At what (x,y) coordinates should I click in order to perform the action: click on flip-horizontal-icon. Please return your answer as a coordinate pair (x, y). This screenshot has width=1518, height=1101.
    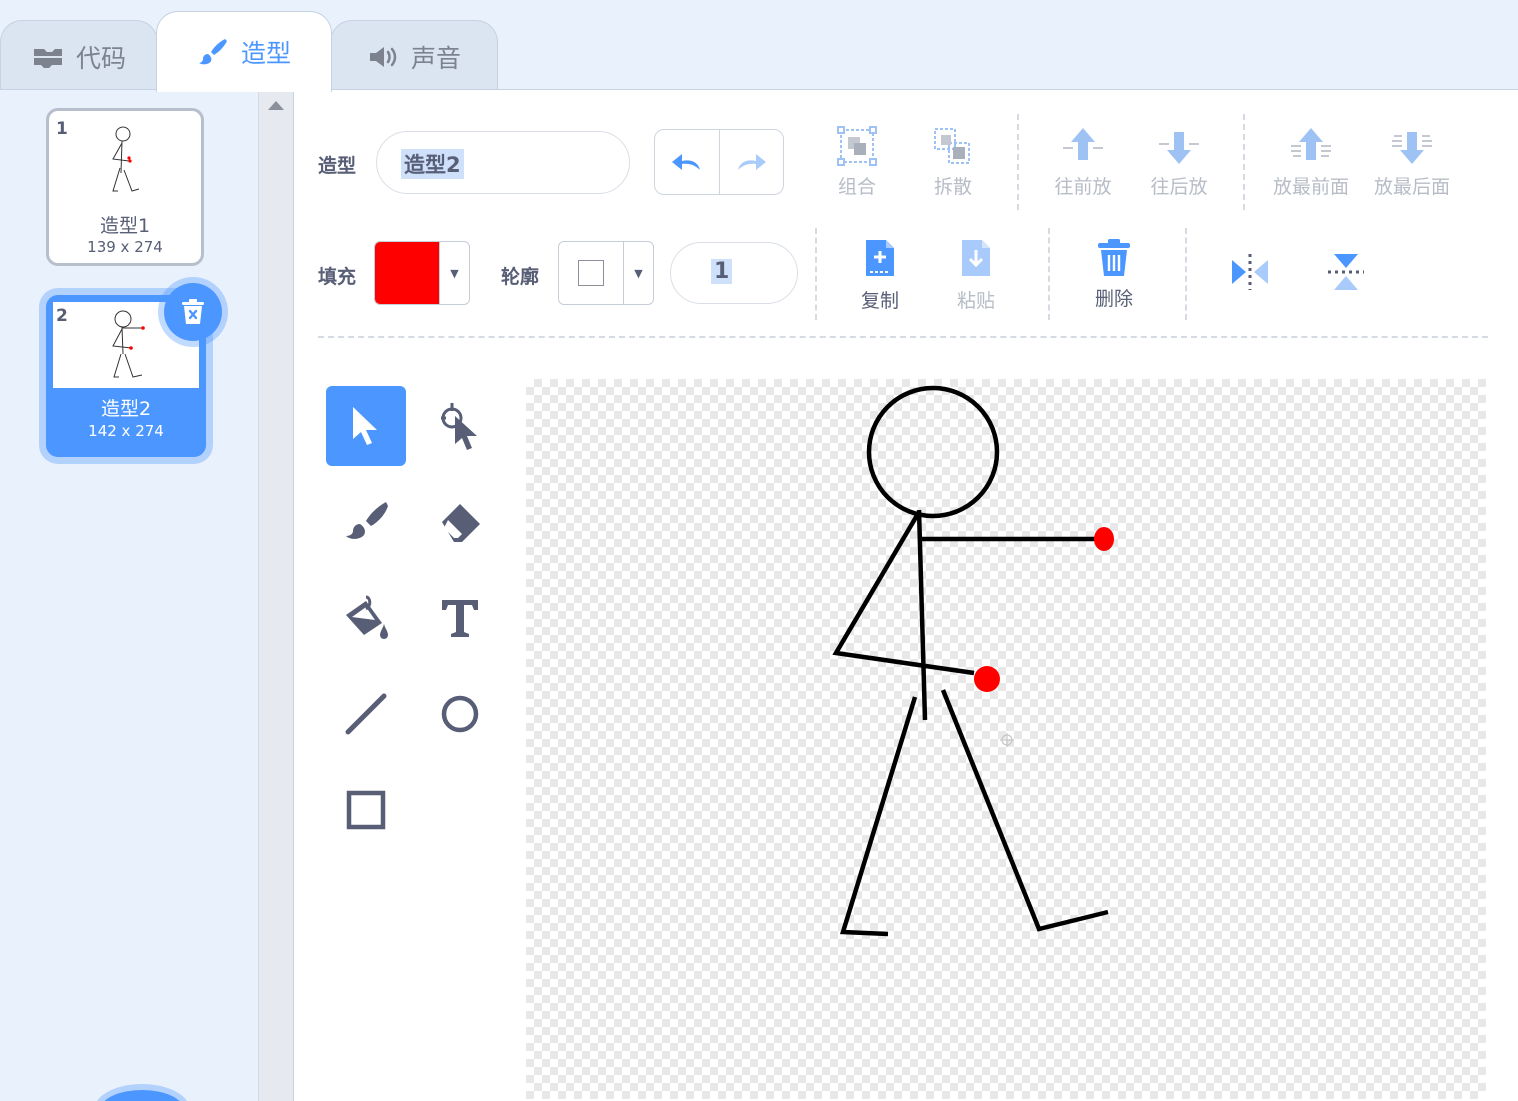
    Looking at the image, I should click on (1250, 272).